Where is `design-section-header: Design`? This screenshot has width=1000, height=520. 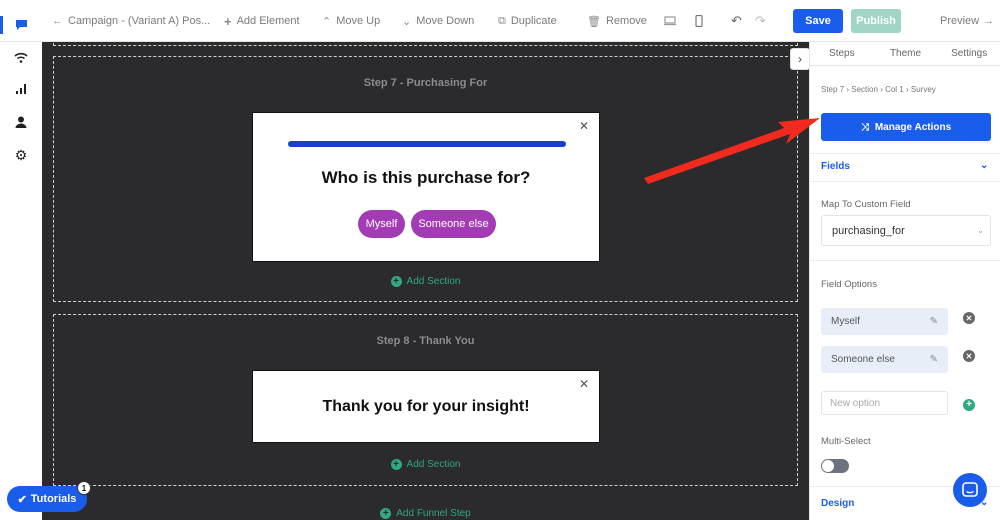
design-section-header: Design is located at coordinates (837, 503).